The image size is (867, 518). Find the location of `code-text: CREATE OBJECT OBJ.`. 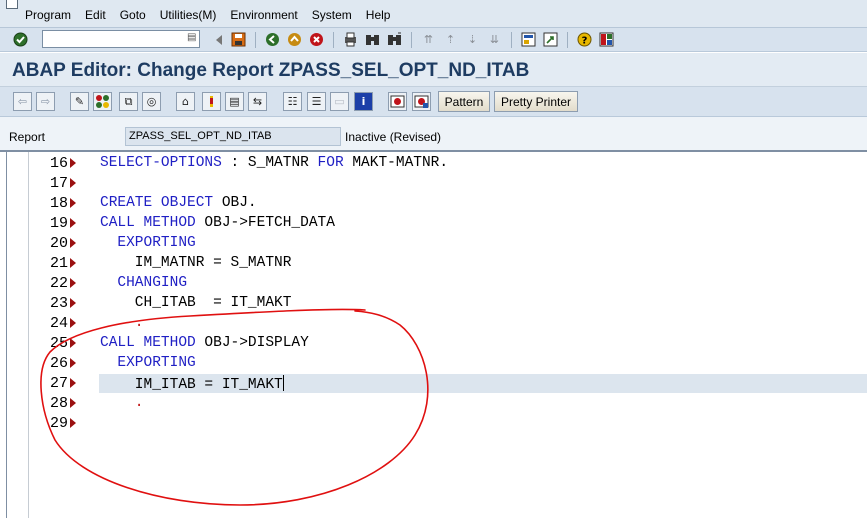

code-text: CREATE OBJECT OBJ. is located at coordinates (178, 203).